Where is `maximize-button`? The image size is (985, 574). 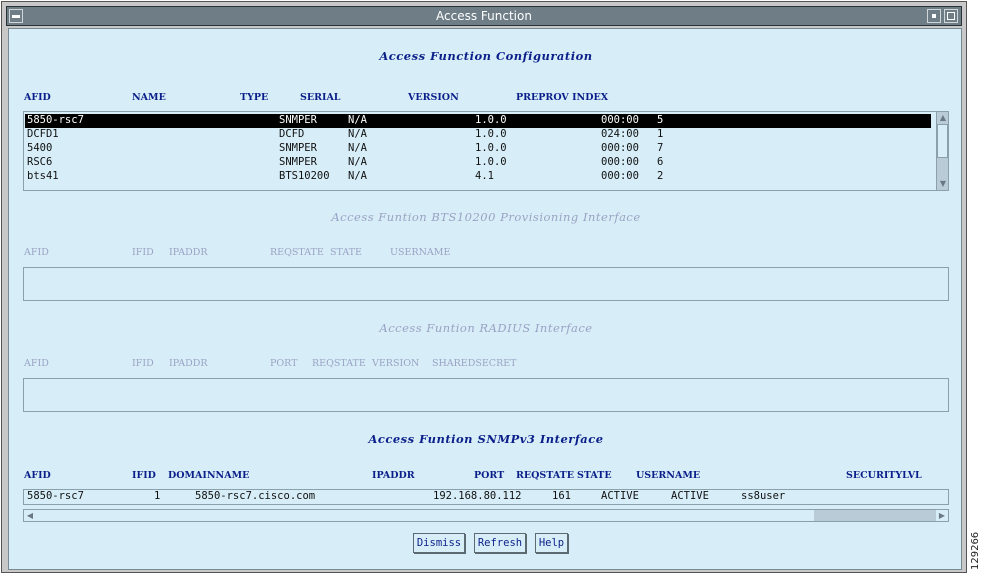 maximize-button is located at coordinates (951, 16).